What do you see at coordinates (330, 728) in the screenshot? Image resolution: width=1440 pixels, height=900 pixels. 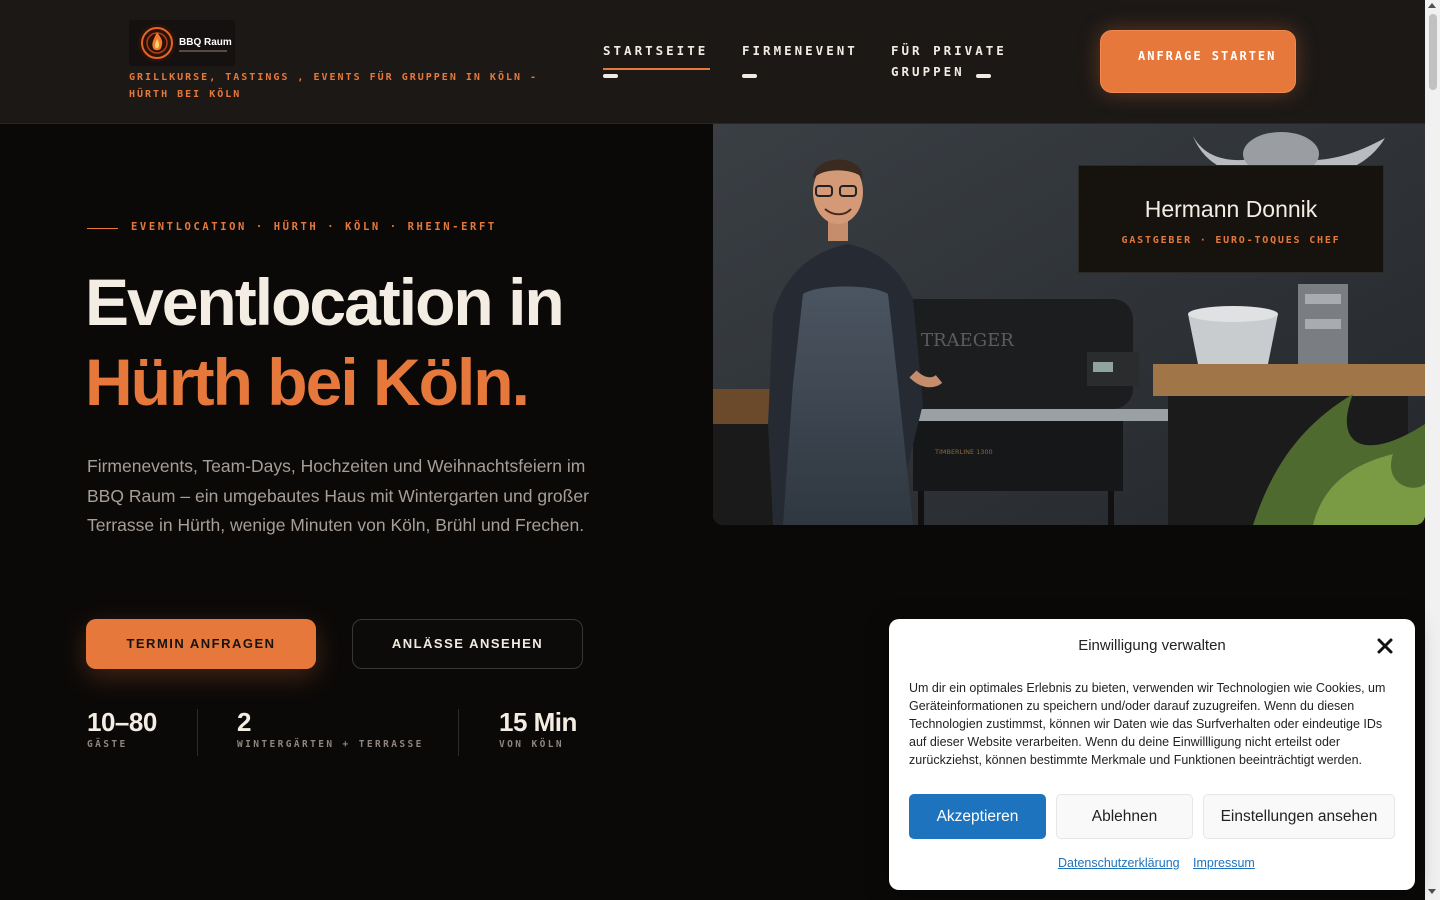 I see `stat-wintergarden: 2 WINTERGÄRTEN + TERRASSE` at bounding box center [330, 728].